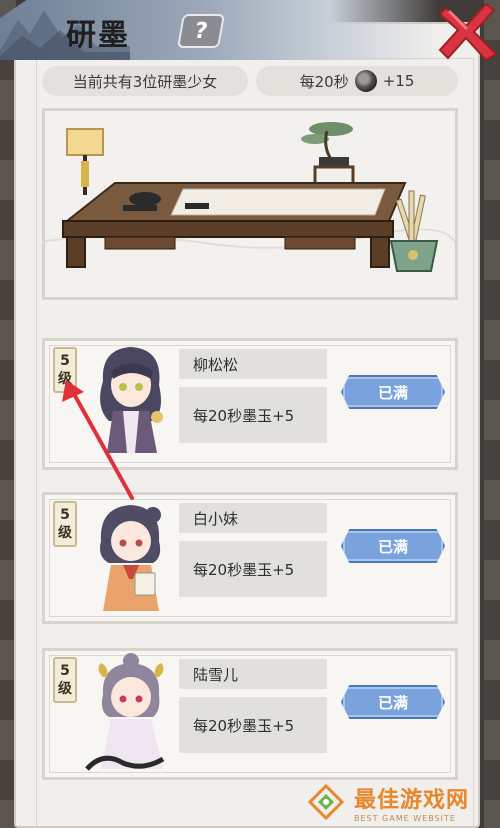  I want to click on close-x-icon, so click(468, 31).